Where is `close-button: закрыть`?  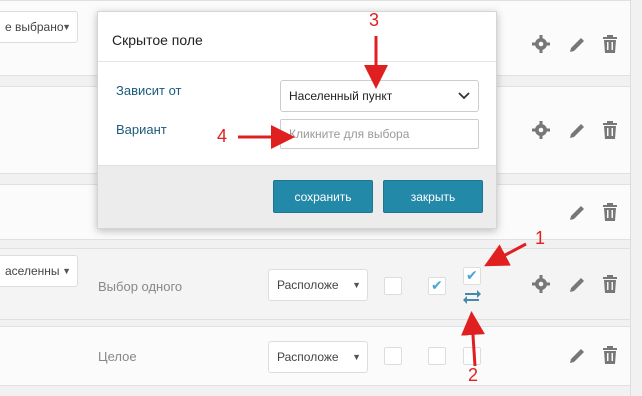
close-button: закрыть is located at coordinates (433, 196).